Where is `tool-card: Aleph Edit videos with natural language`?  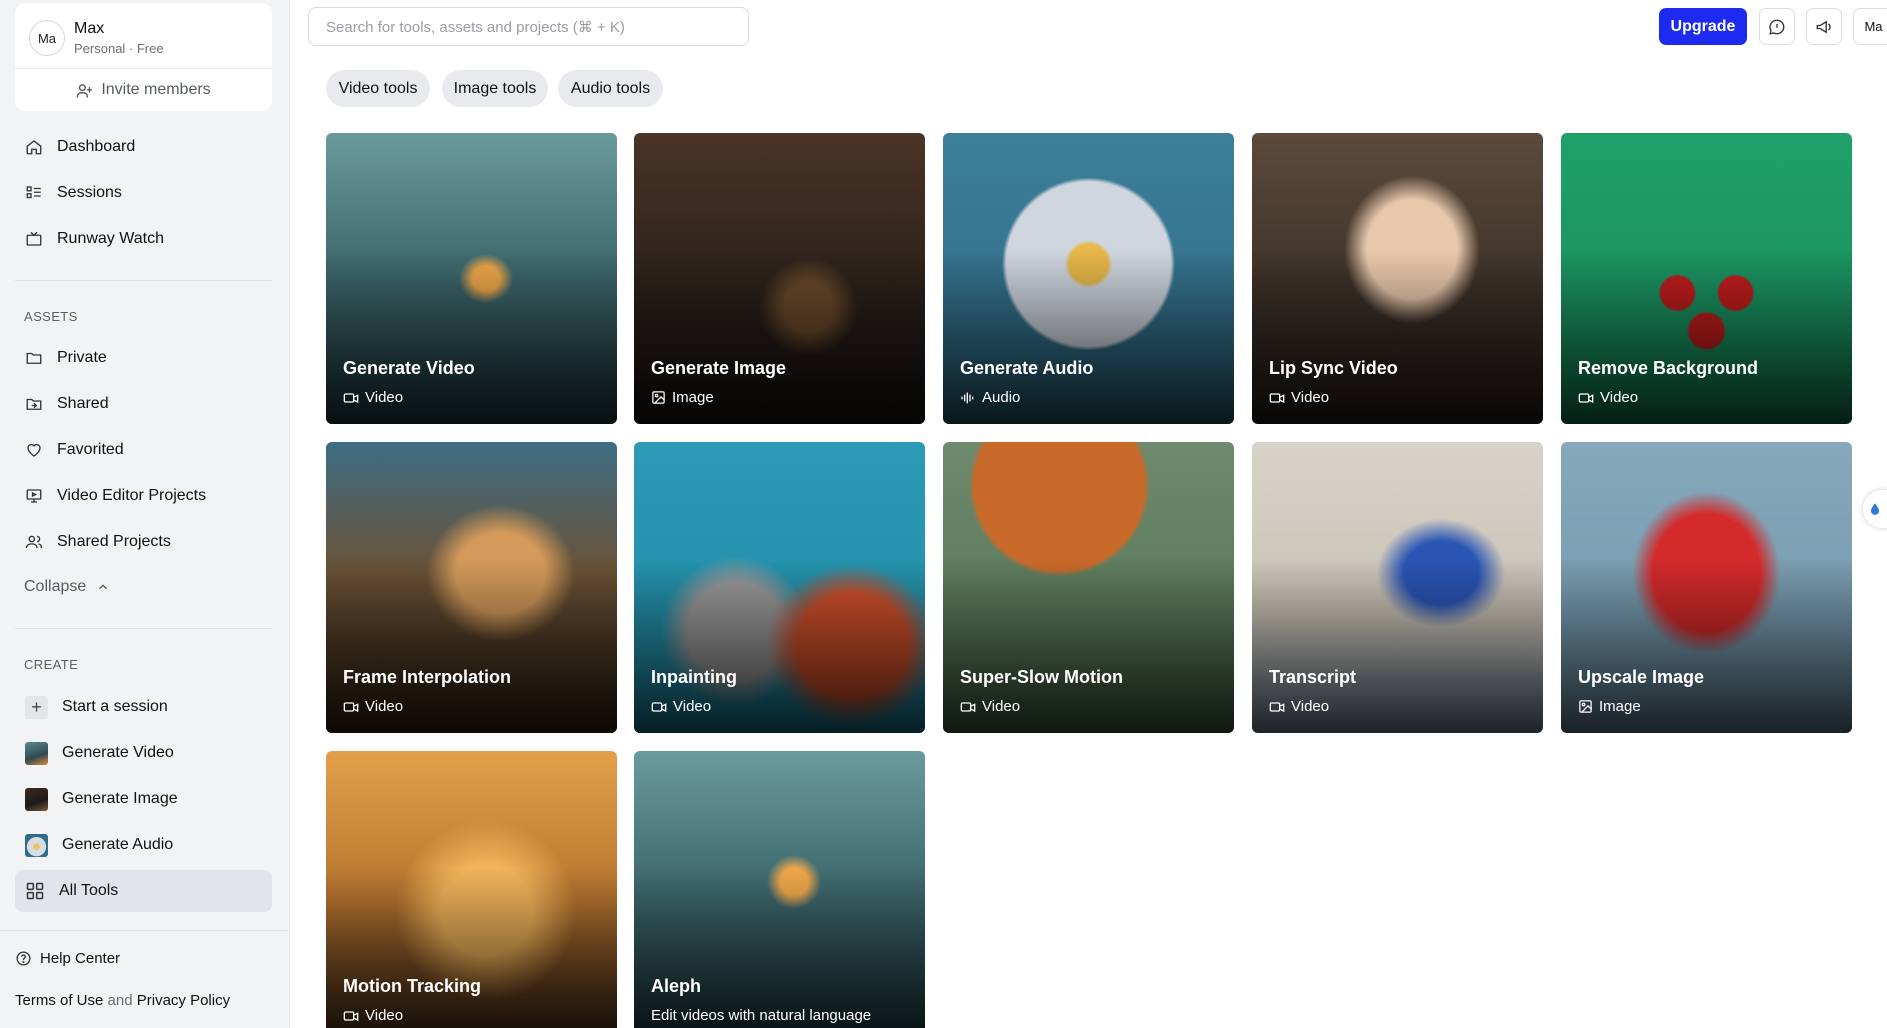
tool-card: Aleph Edit videos with natural language is located at coordinates (779, 889).